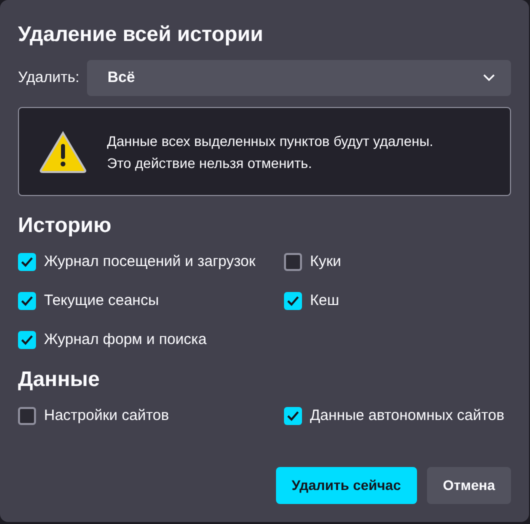 The image size is (530, 524). I want to click on checkbox-label: Куки, so click(326, 262).